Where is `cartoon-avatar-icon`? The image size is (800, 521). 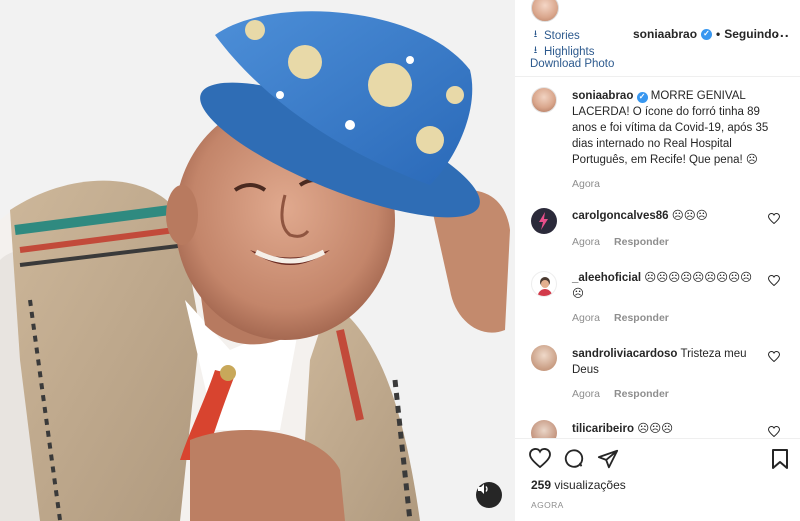
cartoon-avatar-icon is located at coordinates (545, 286).